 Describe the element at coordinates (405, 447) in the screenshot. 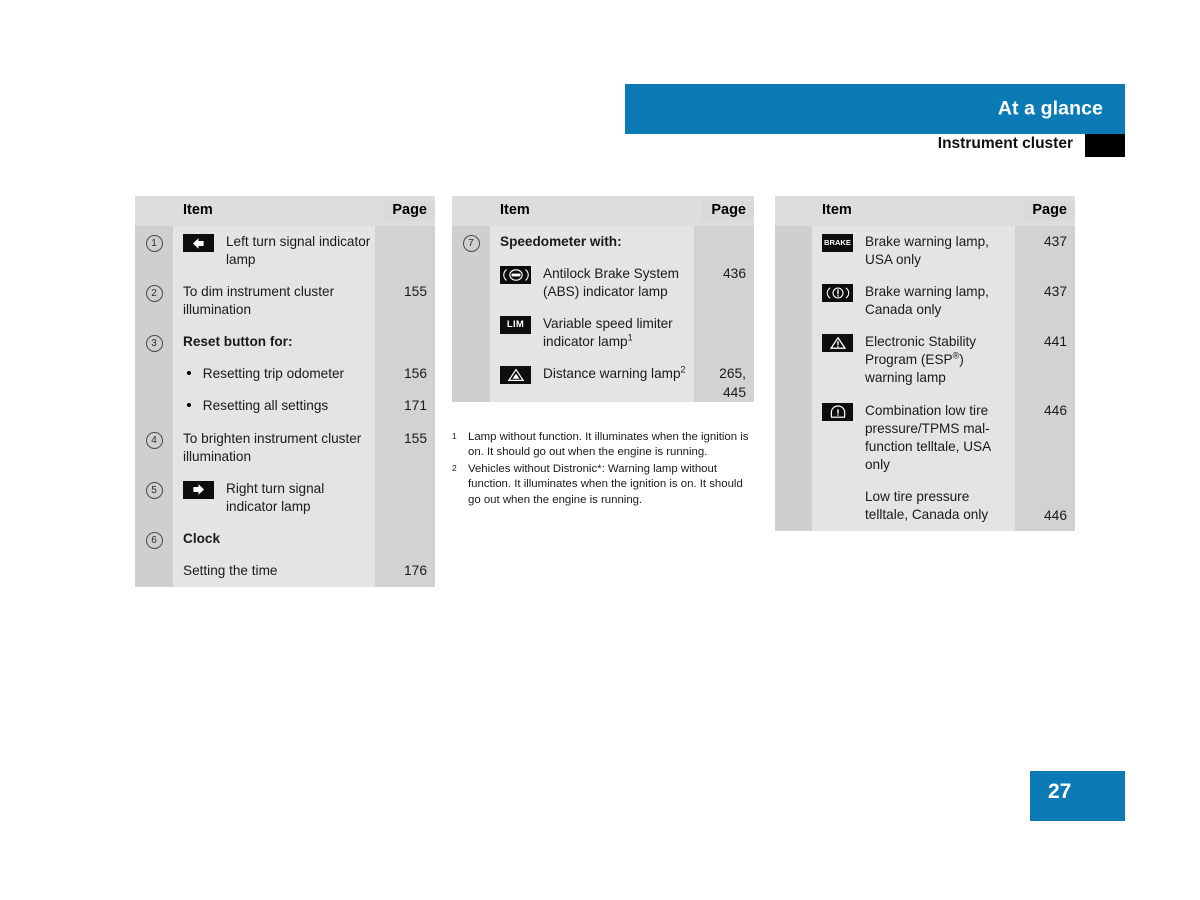

I see `row-page-cell: 155` at that location.